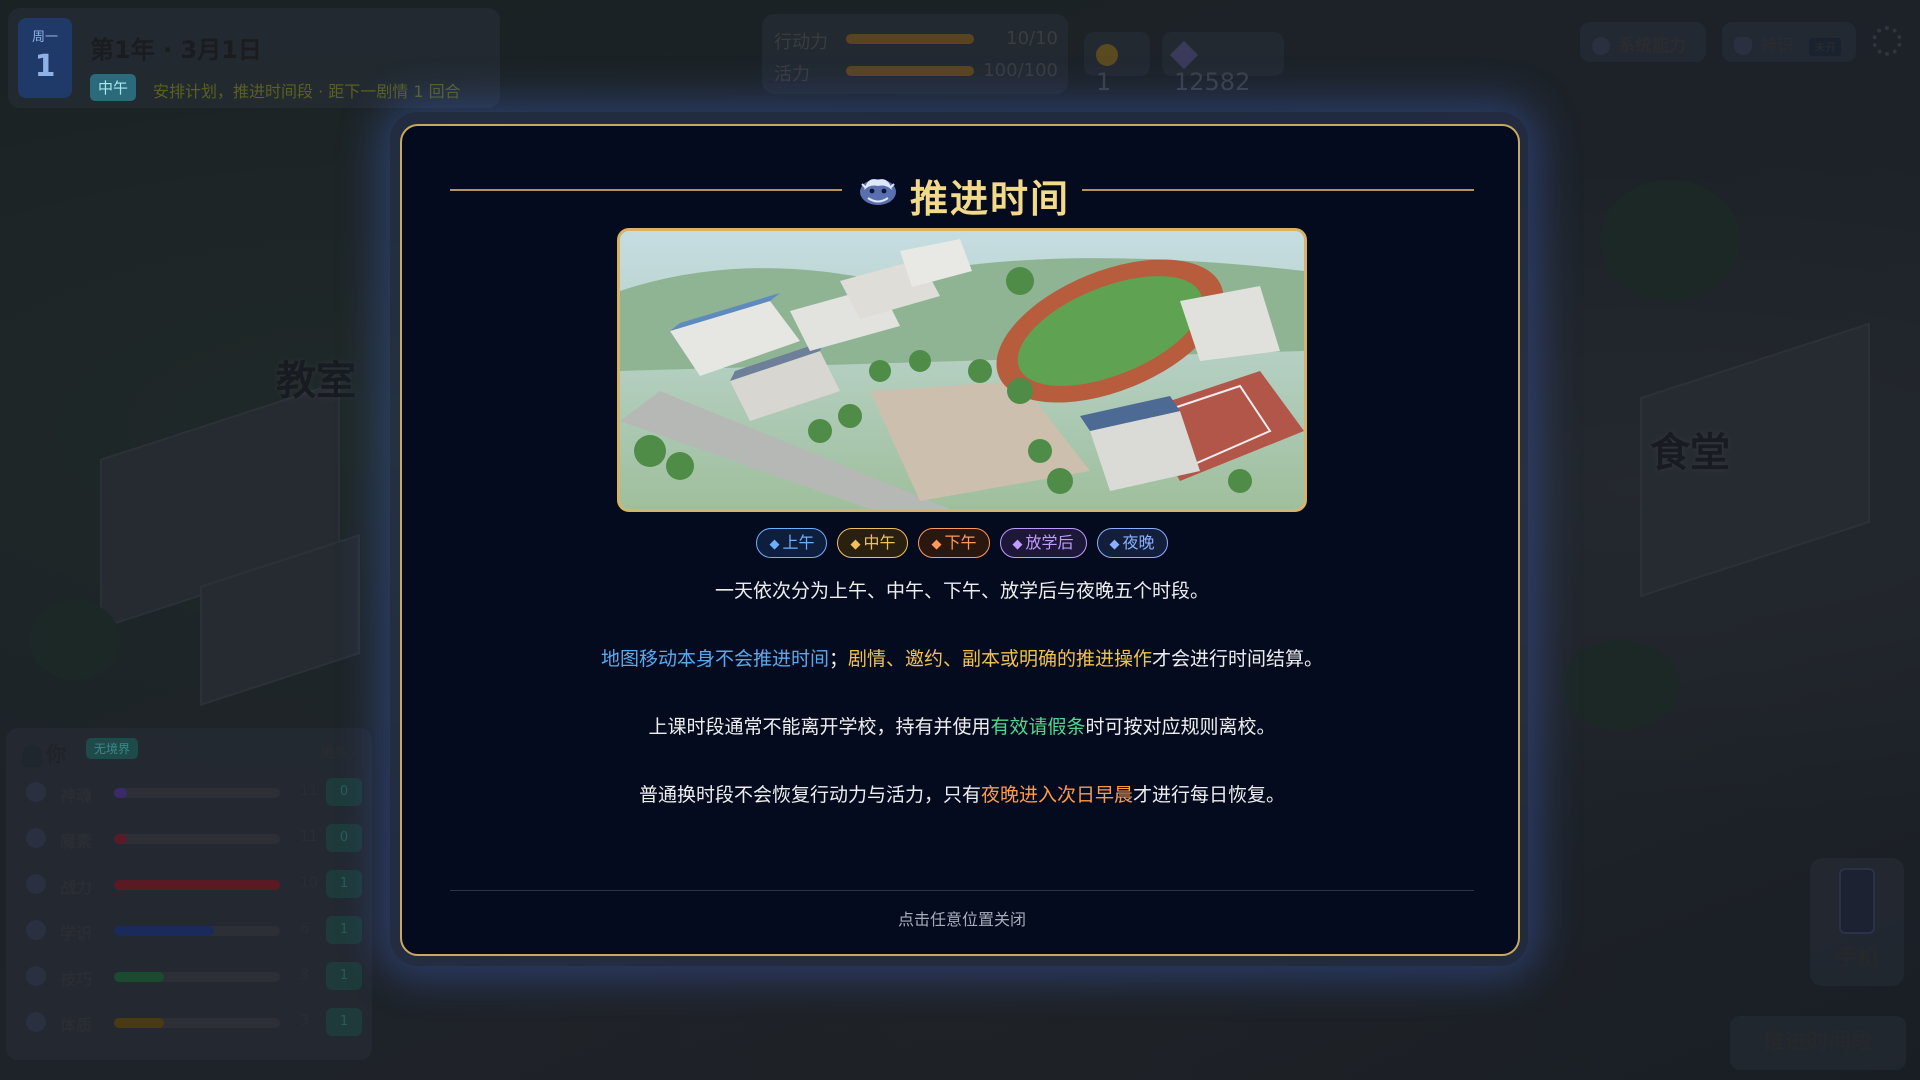 Image resolution: width=1920 pixels, height=1080 pixels. I want to click on action-points-fill, so click(910, 39).